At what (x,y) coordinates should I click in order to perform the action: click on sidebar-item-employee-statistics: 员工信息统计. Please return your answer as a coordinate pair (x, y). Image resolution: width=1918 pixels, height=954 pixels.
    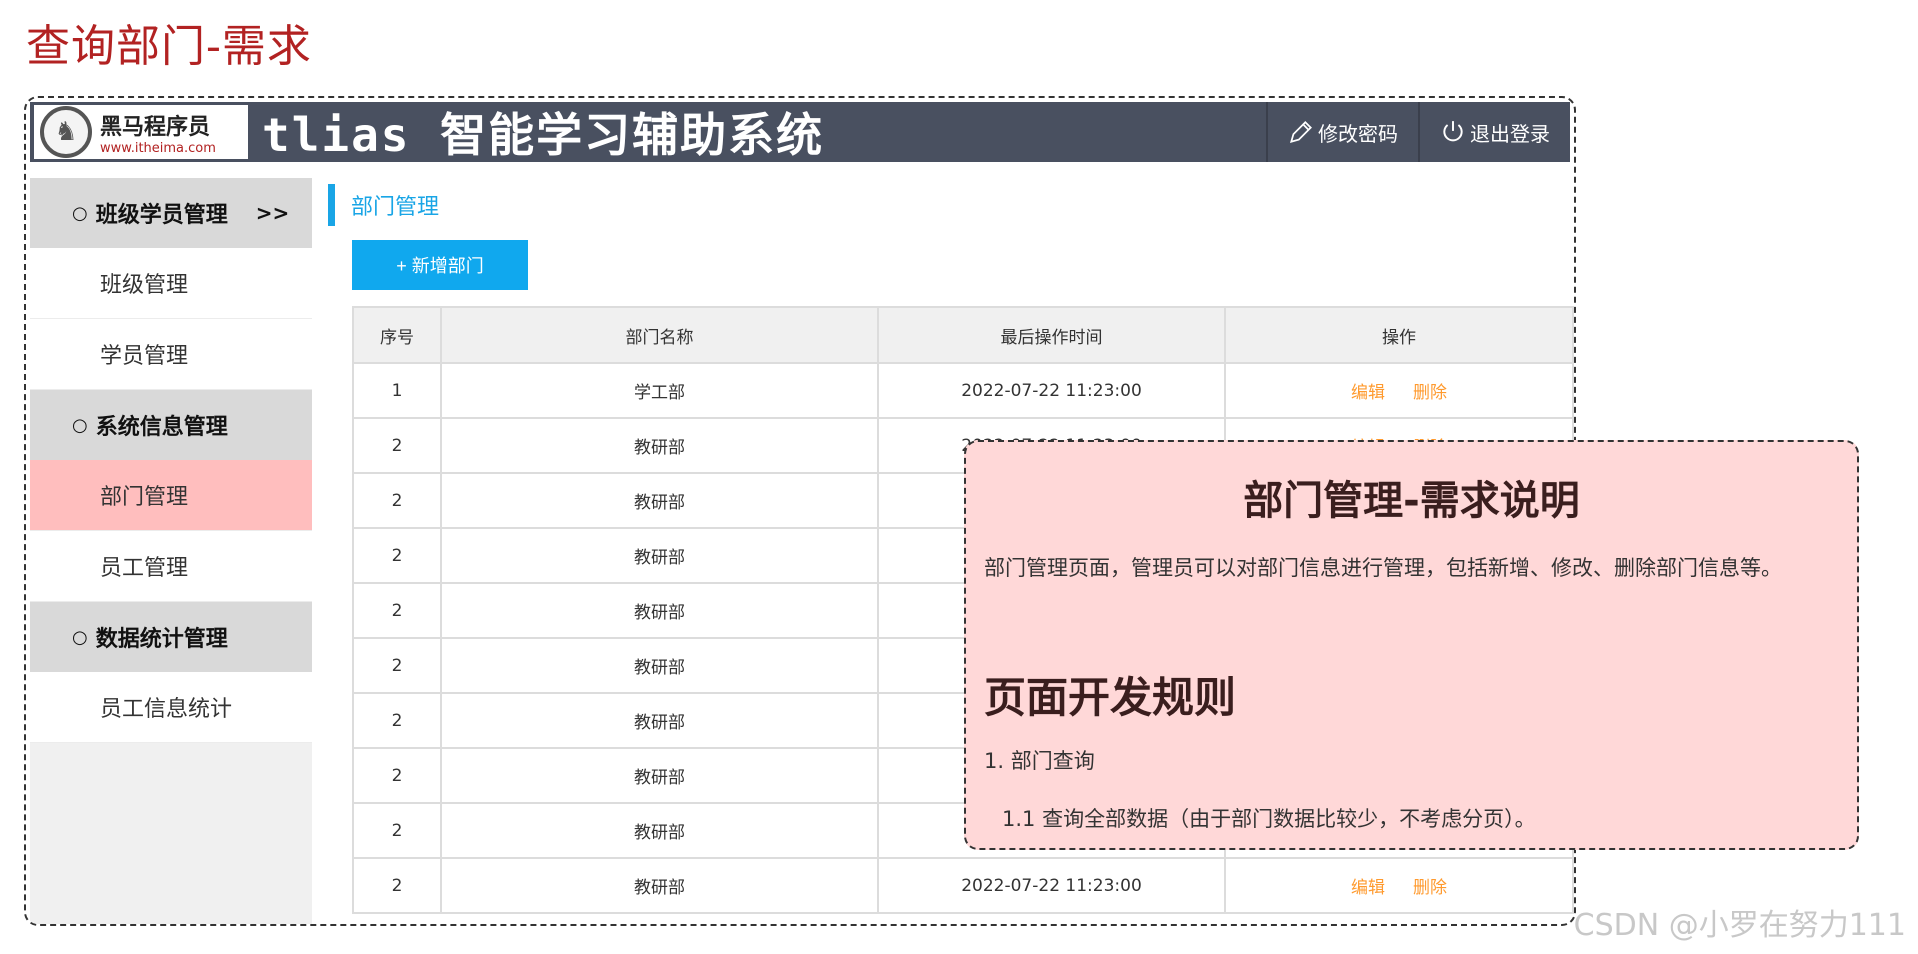
    Looking at the image, I should click on (171, 707).